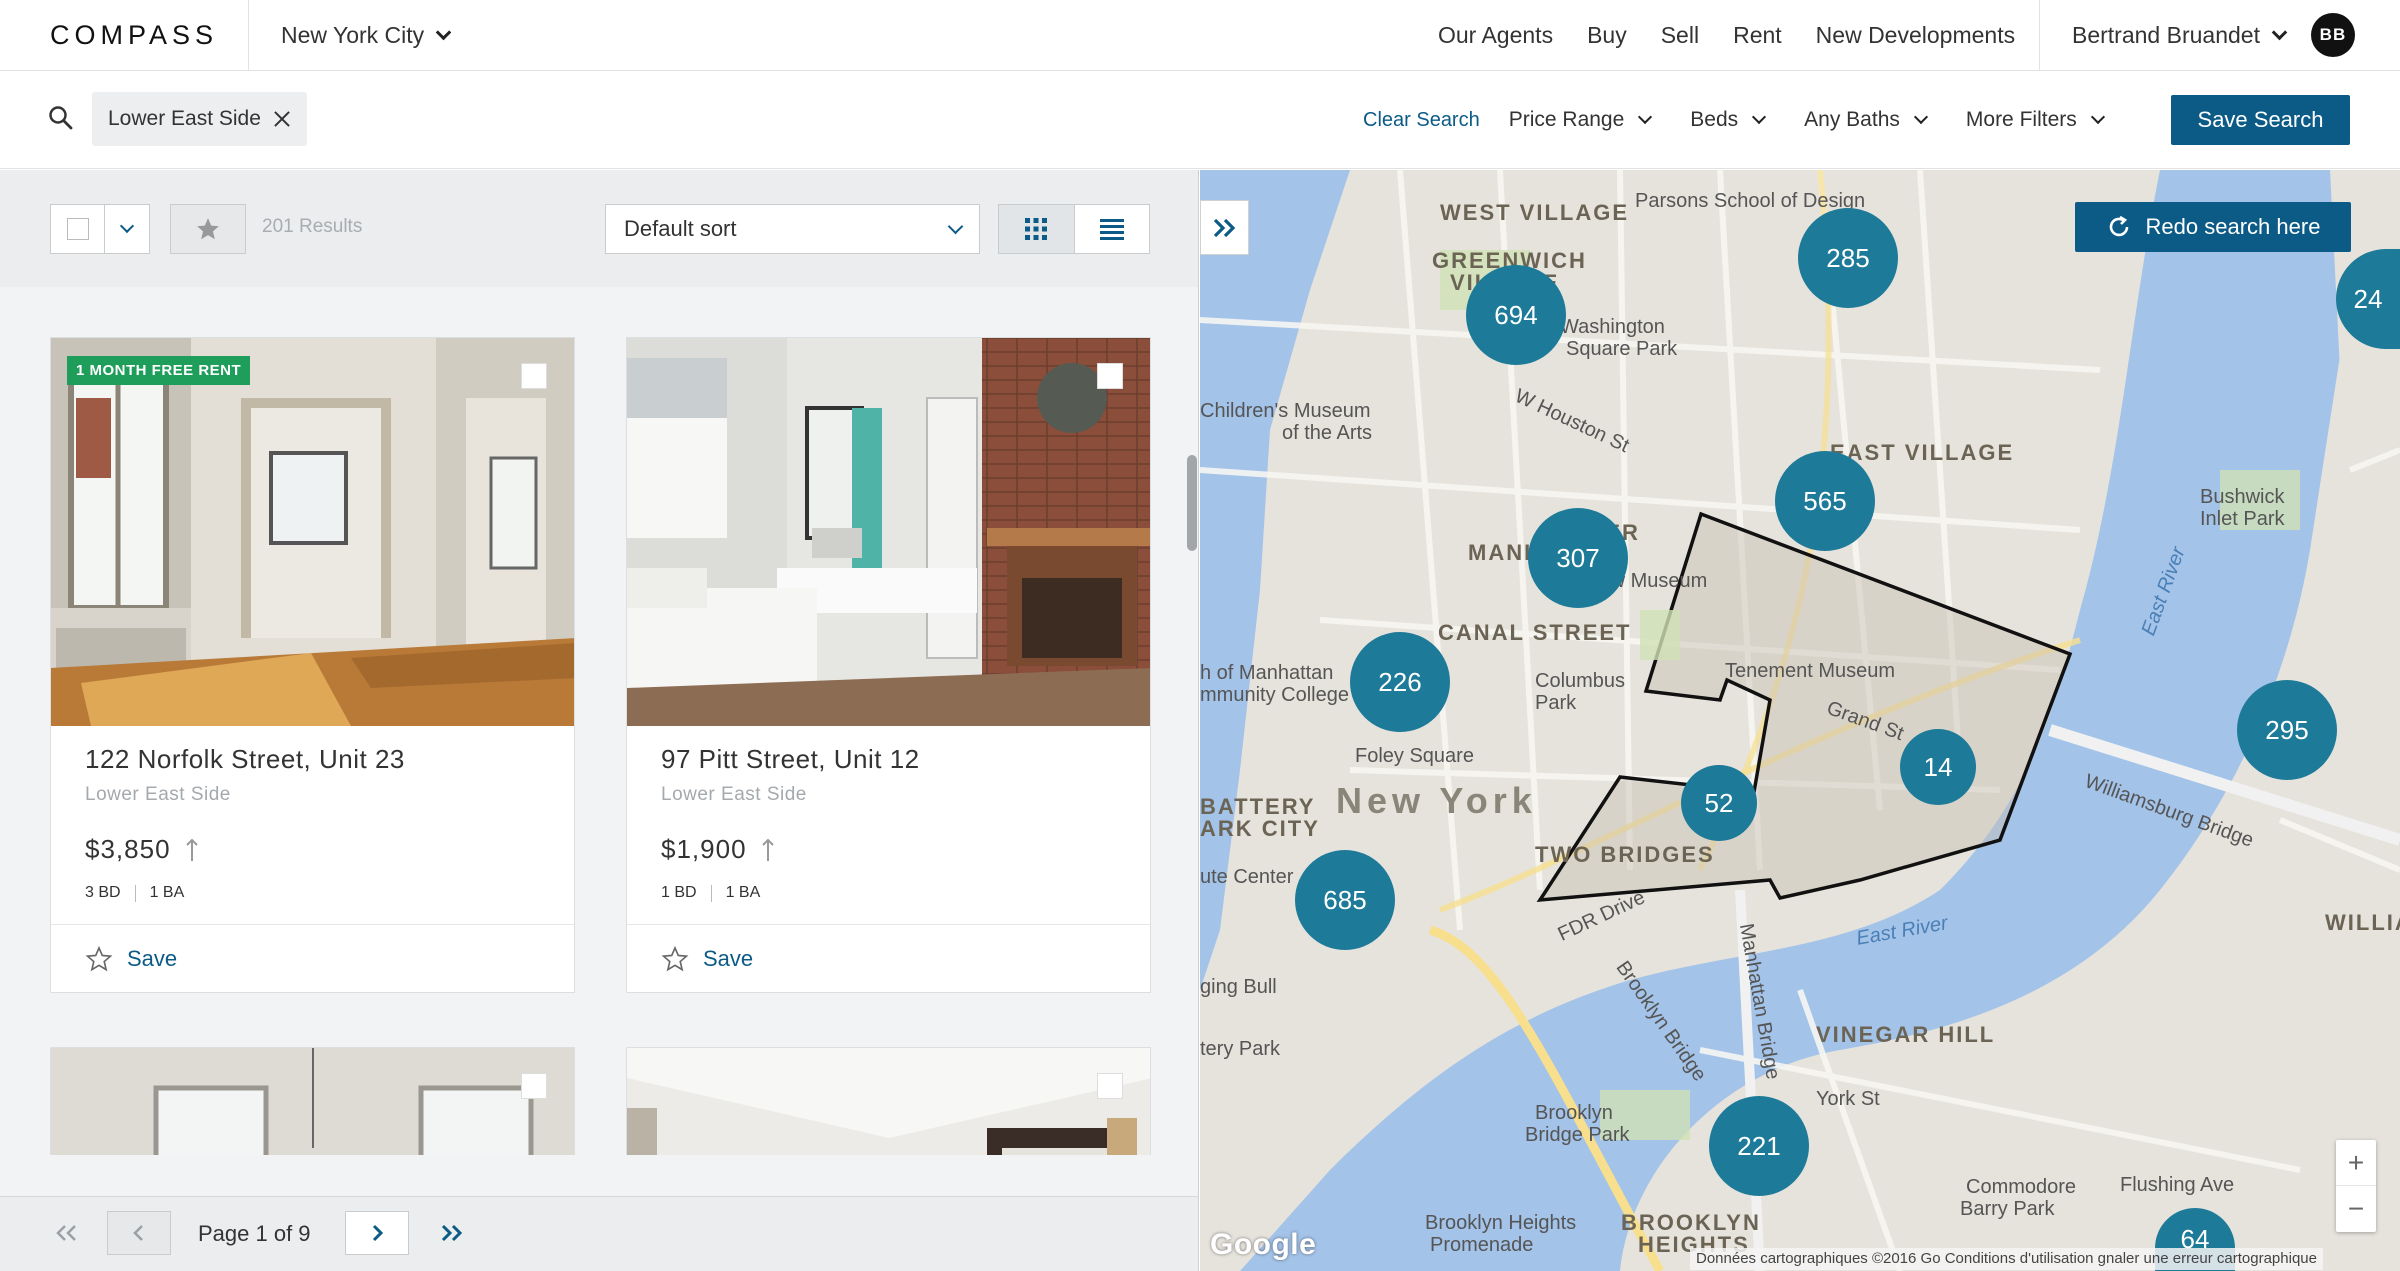 The image size is (2400, 1271). Describe the element at coordinates (1574, 1113) in the screenshot. I see `map-label: Brooklyn` at that location.